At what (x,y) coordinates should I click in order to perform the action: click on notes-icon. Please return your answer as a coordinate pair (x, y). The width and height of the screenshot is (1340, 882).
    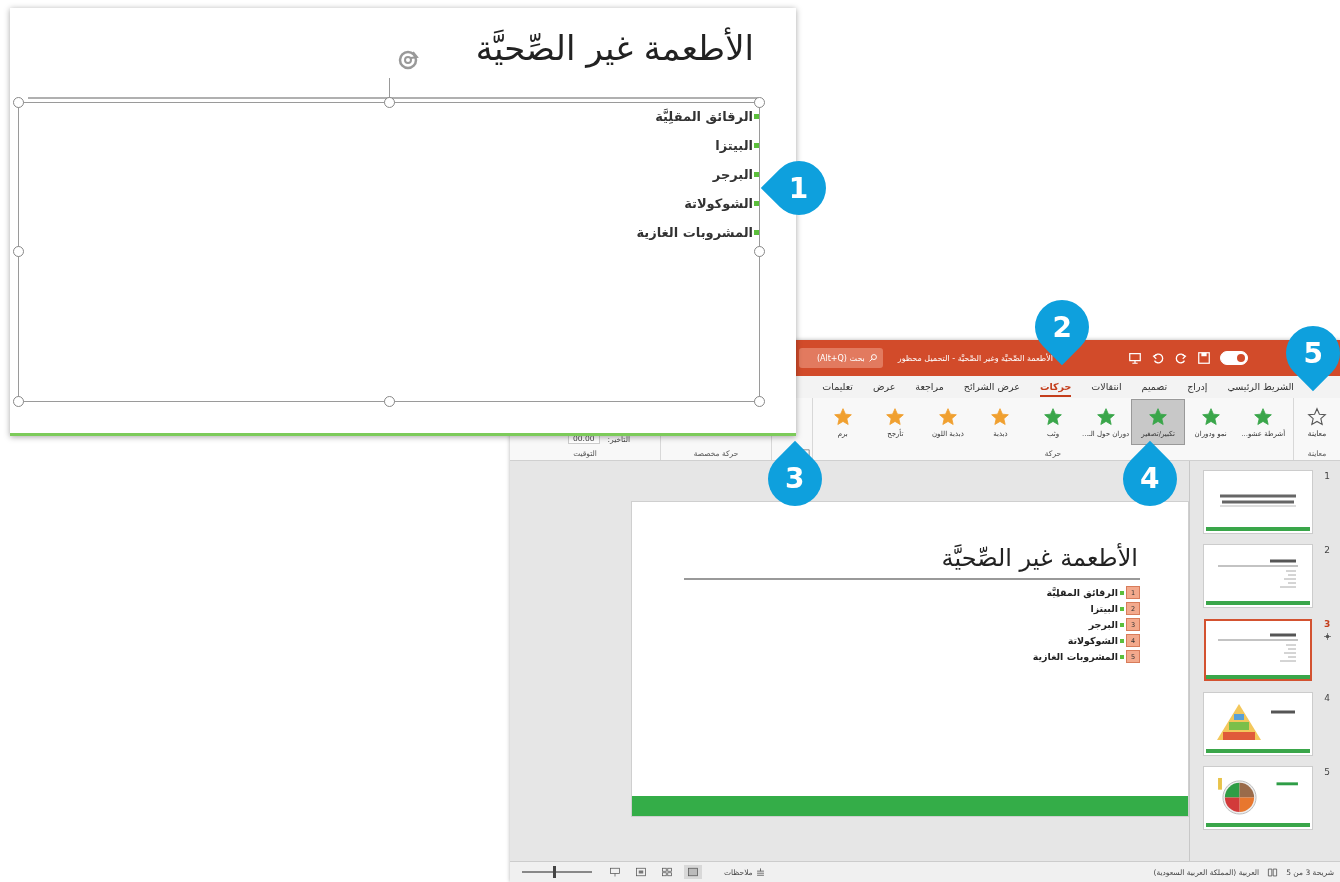
    Looking at the image, I should click on (760, 872).